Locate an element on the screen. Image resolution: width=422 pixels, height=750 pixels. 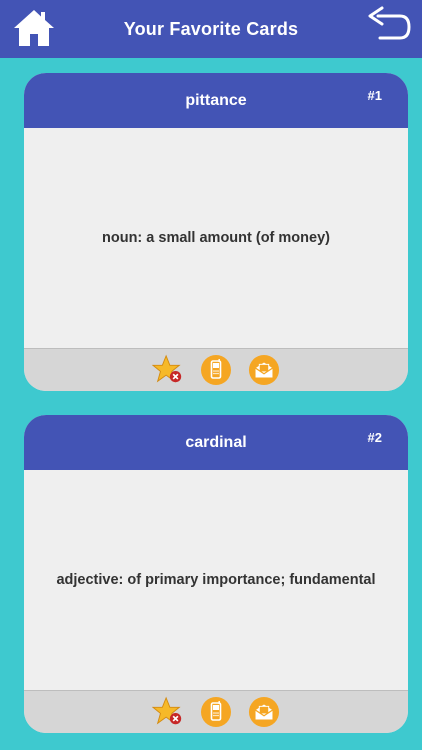
card-definition: noun: a small amount (of money) is located at coordinates (216, 238).